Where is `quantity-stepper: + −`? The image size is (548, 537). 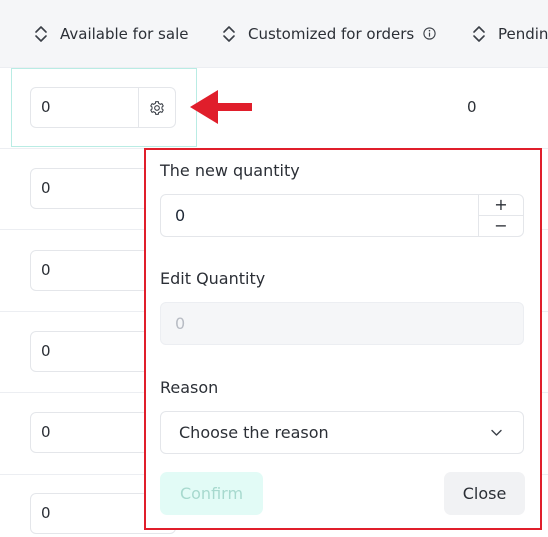
quantity-stepper: + − is located at coordinates (500, 215).